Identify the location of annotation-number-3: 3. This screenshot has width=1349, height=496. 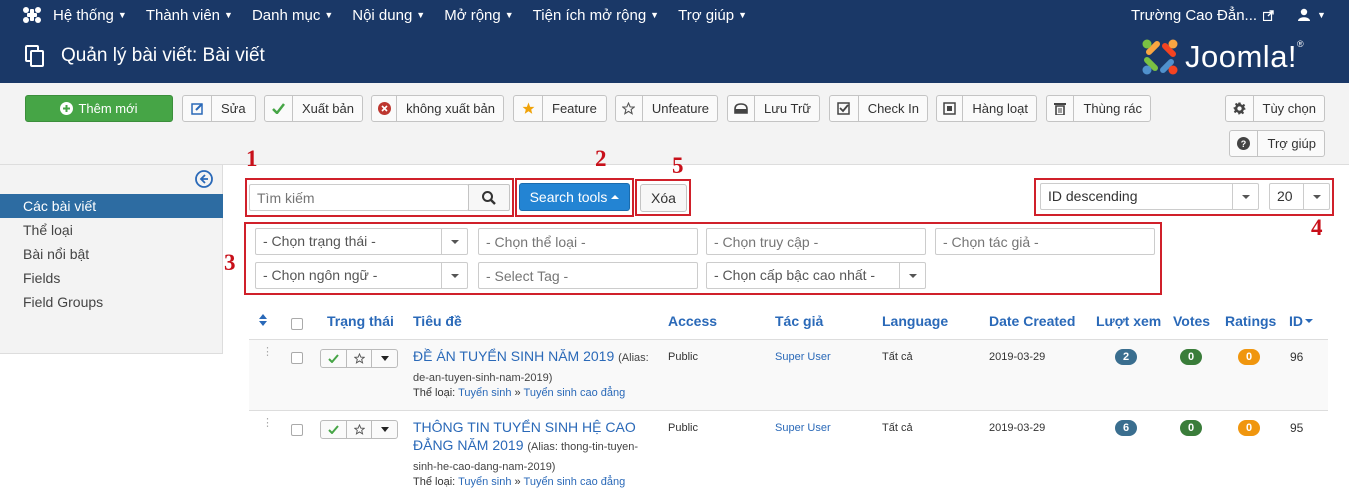
(230, 262).